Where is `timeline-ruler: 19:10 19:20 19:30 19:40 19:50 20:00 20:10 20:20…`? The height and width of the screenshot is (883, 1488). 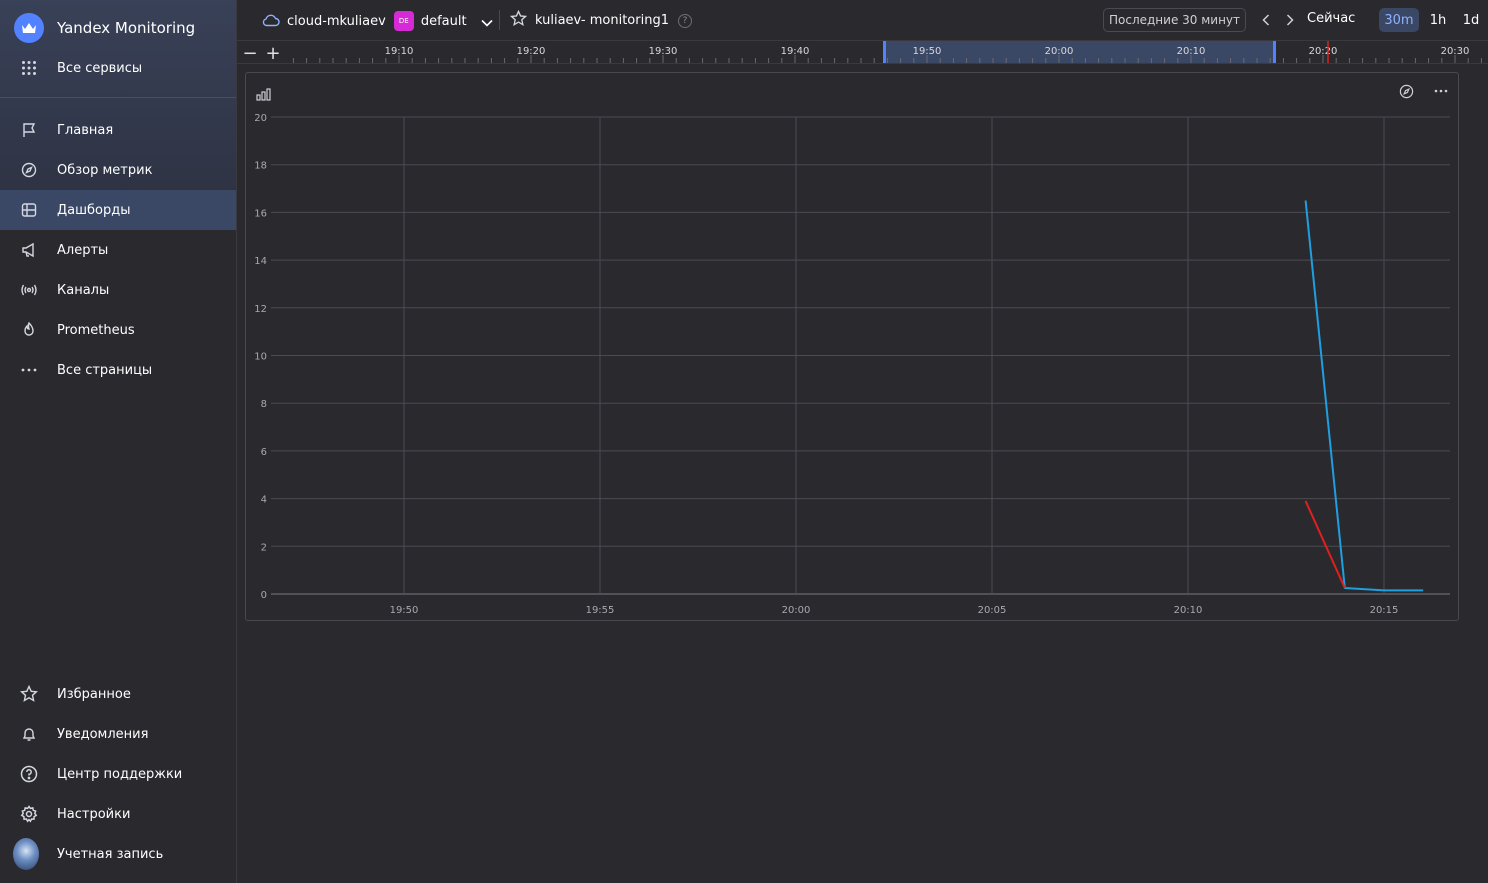 timeline-ruler: 19:10 19:20 19:30 19:40 19:50 20:00 20:10 20:20… is located at coordinates (887, 52).